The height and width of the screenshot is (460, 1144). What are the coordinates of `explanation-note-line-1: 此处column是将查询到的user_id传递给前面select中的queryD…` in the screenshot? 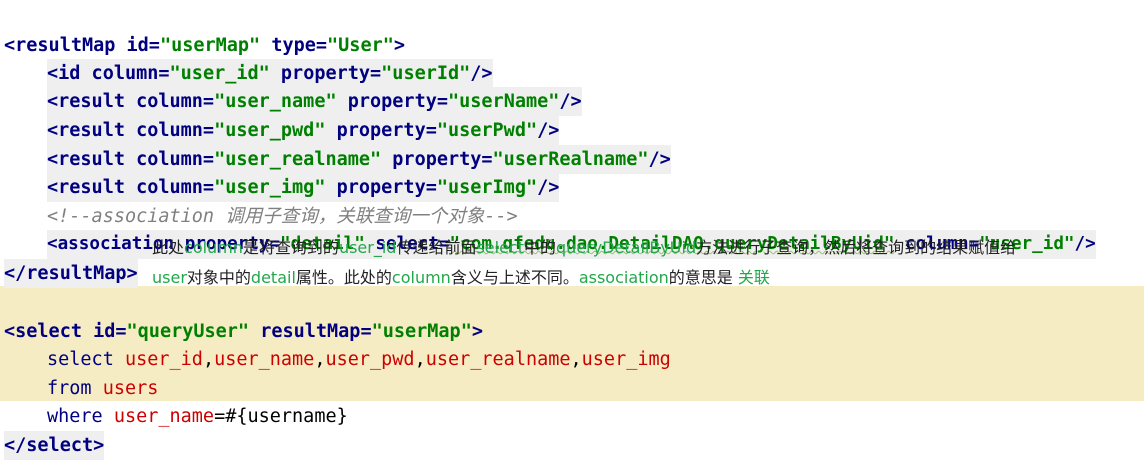 It's located at (584, 247).